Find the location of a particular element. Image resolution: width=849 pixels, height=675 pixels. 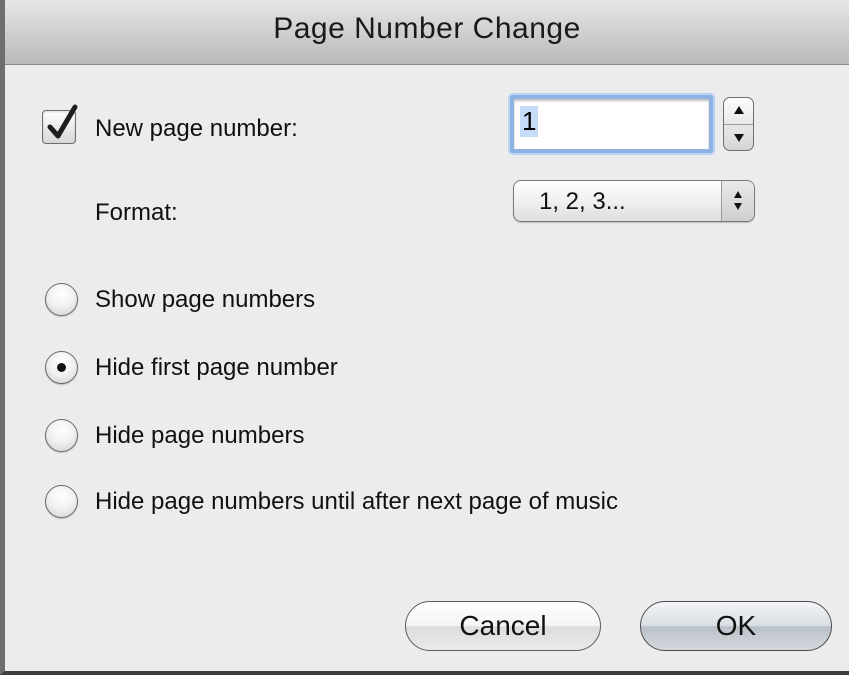

dialog-titlebar: Page Number Change is located at coordinates (427, 32).